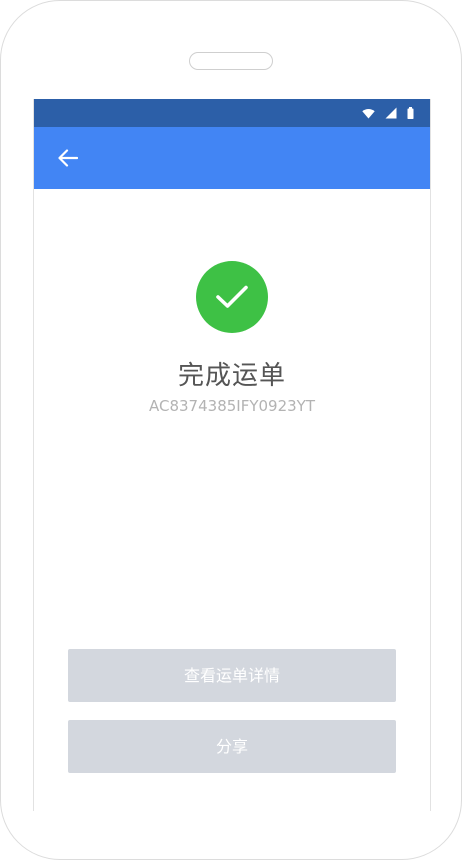 The height and width of the screenshot is (860, 464). Describe the element at coordinates (368, 113) in the screenshot. I see `wifi-icon` at that location.